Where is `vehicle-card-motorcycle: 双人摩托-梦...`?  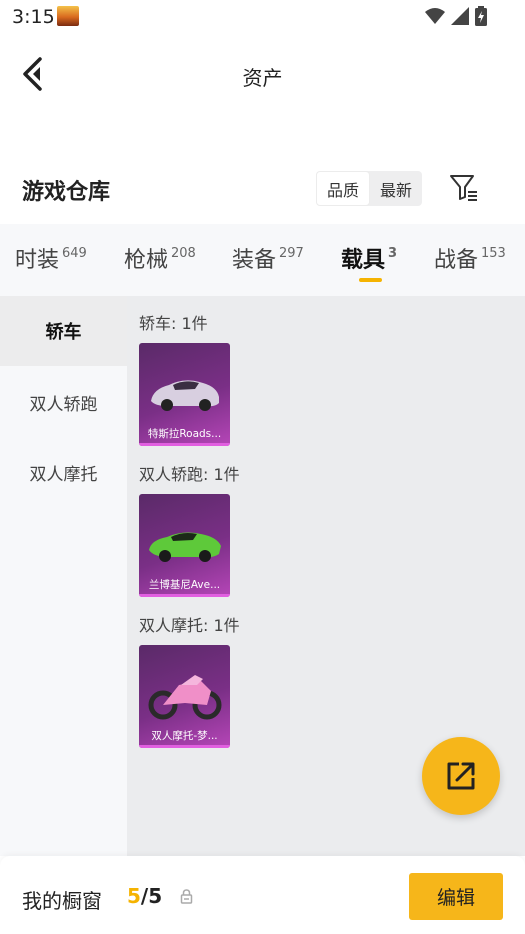 vehicle-card-motorcycle: 双人摩托-梦... is located at coordinates (184, 696).